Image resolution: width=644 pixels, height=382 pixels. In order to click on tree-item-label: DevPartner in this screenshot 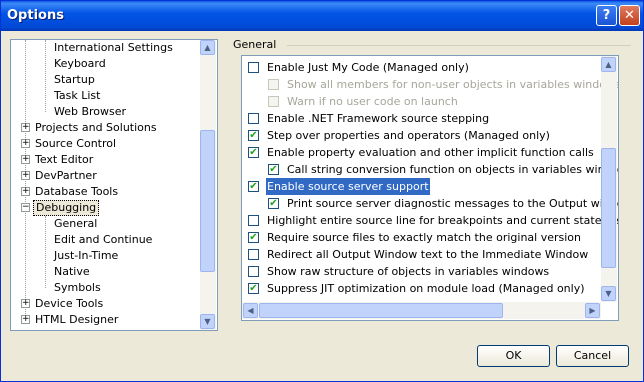, I will do `click(66, 175)`.